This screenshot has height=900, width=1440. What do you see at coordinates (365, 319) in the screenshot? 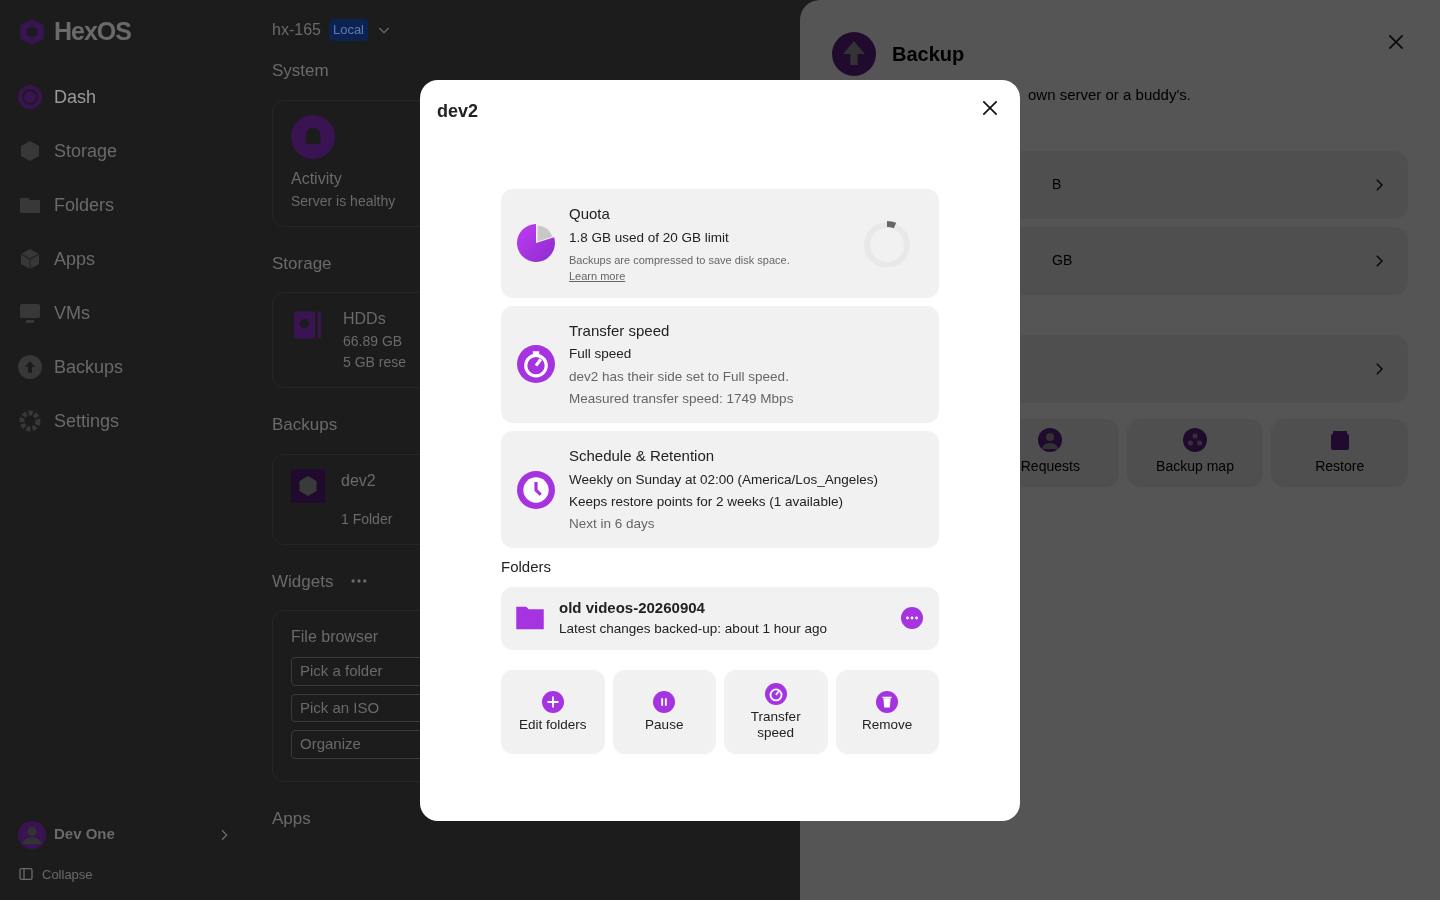
I see `card-title: HDDs` at bounding box center [365, 319].